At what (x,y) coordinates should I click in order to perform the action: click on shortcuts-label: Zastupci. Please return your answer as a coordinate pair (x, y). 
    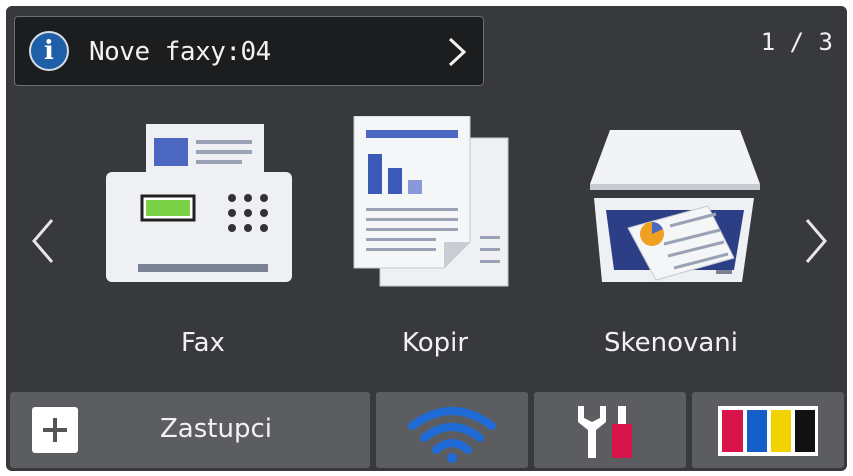
    Looking at the image, I should click on (216, 429).